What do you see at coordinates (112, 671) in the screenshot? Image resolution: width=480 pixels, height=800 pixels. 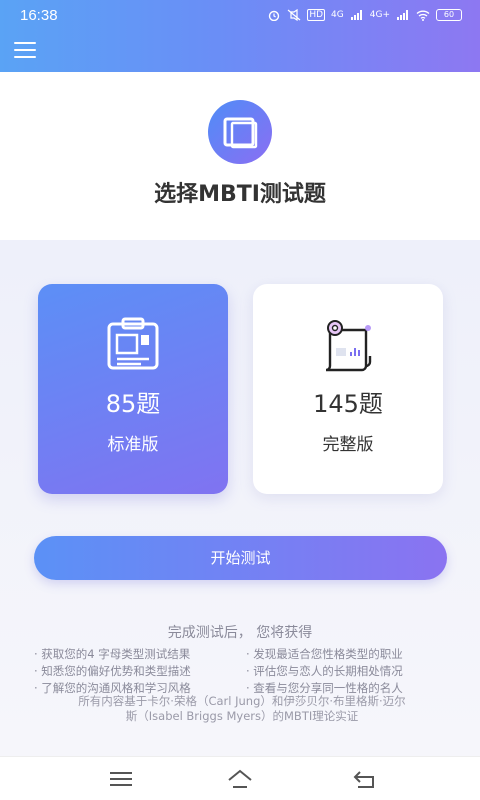 I see `benefit-item: · 知悉您的偏好优势和类型描述` at bounding box center [112, 671].